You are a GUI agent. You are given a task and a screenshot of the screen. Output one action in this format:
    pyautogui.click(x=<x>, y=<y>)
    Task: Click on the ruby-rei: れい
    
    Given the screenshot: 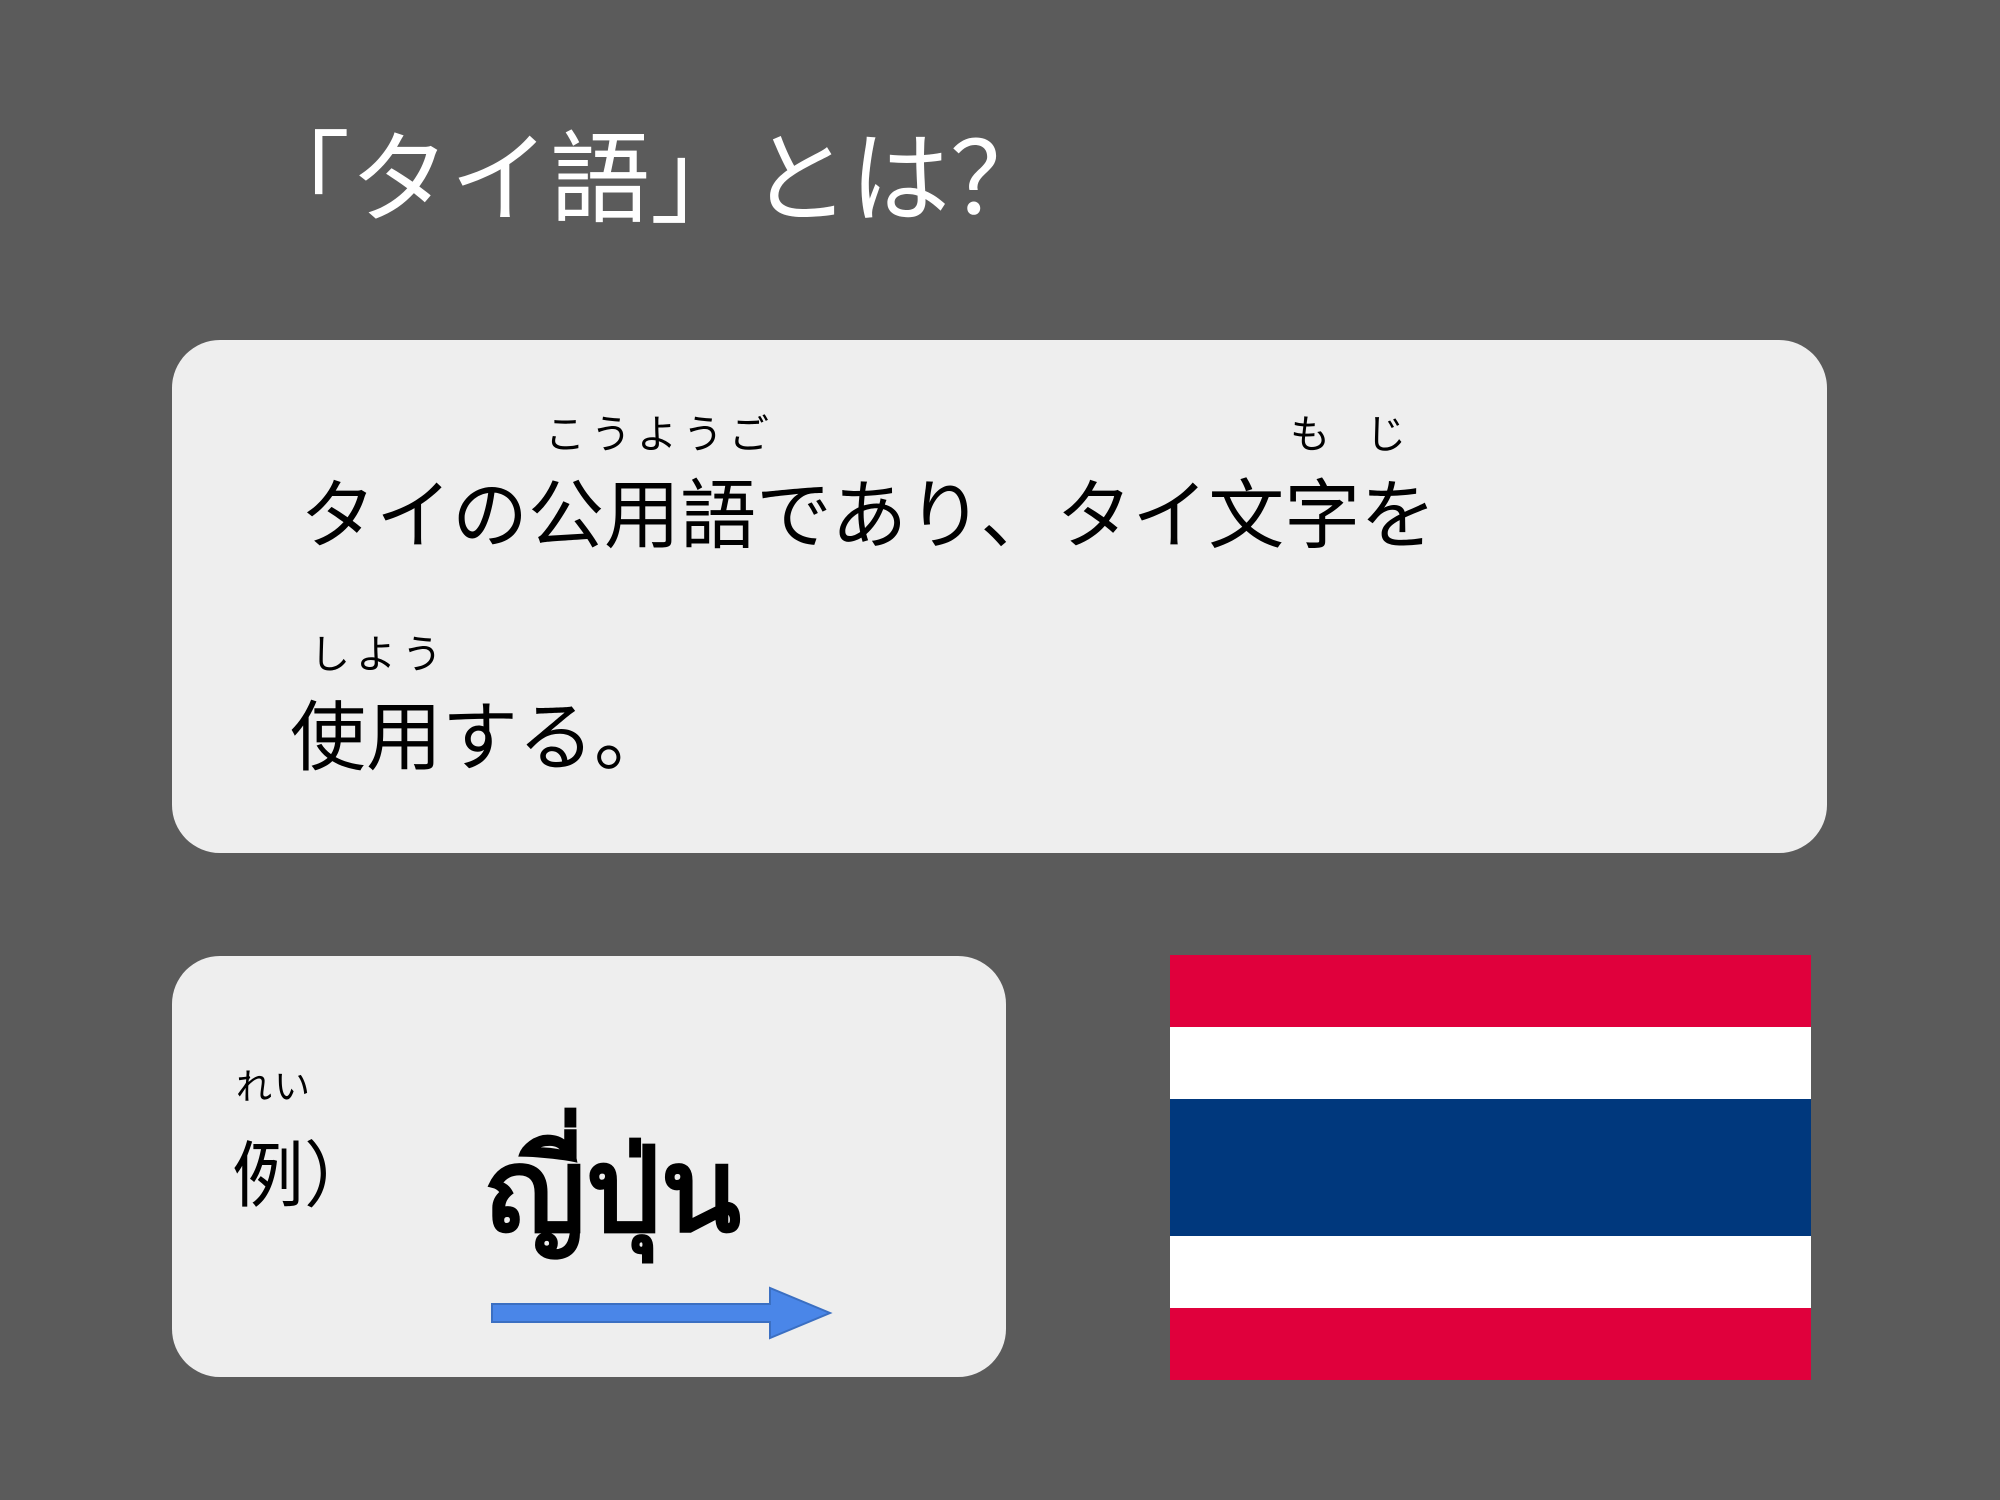 What is the action you would take?
    pyautogui.click(x=274, y=1087)
    